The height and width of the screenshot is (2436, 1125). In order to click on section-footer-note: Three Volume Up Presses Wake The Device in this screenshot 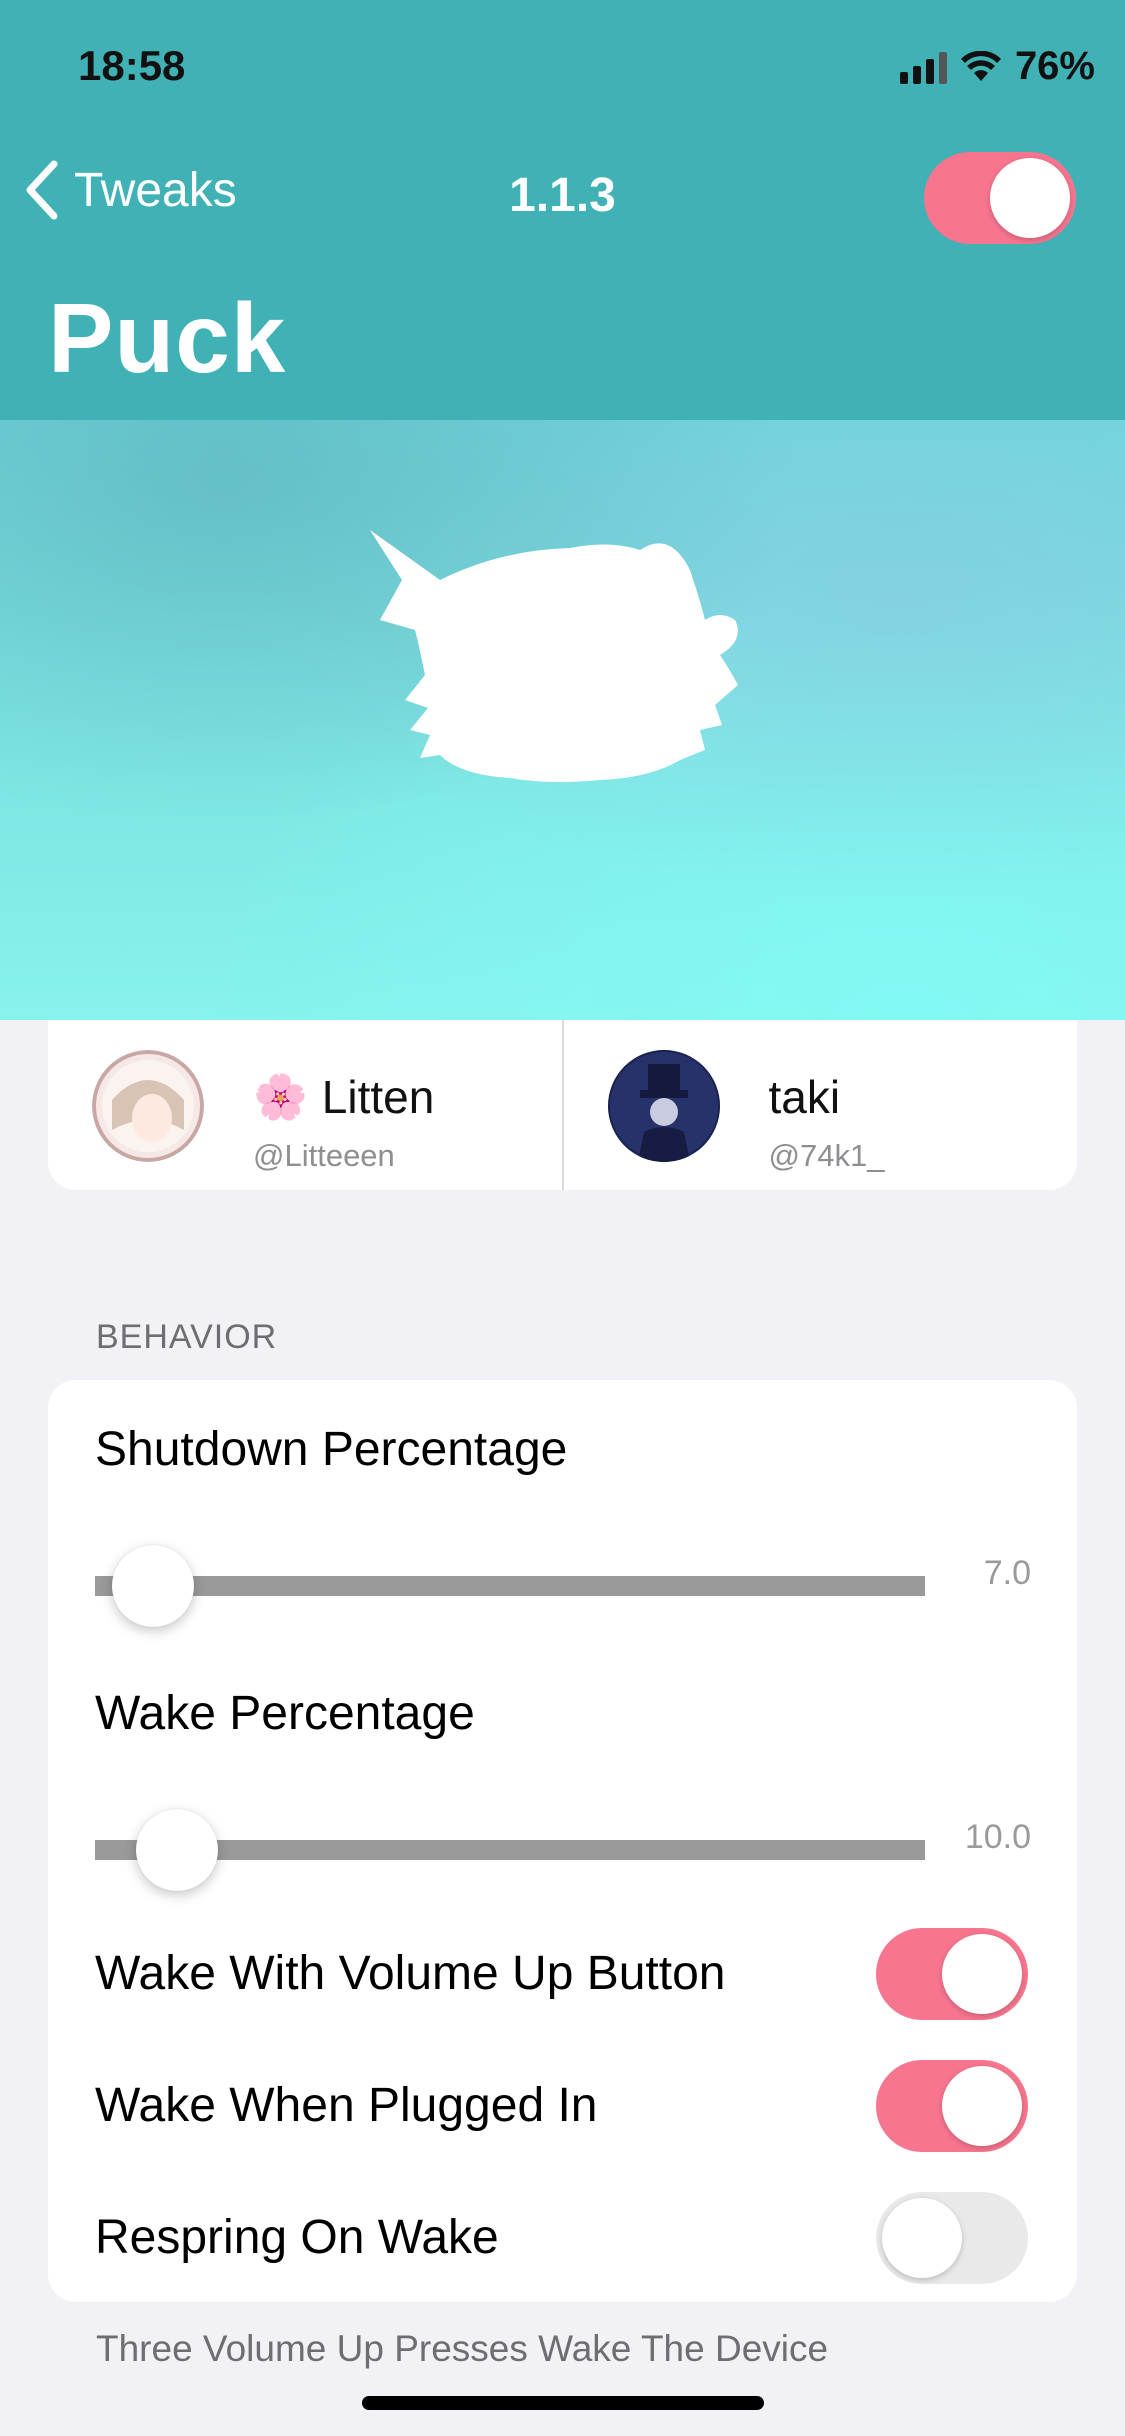, I will do `click(462, 2348)`.